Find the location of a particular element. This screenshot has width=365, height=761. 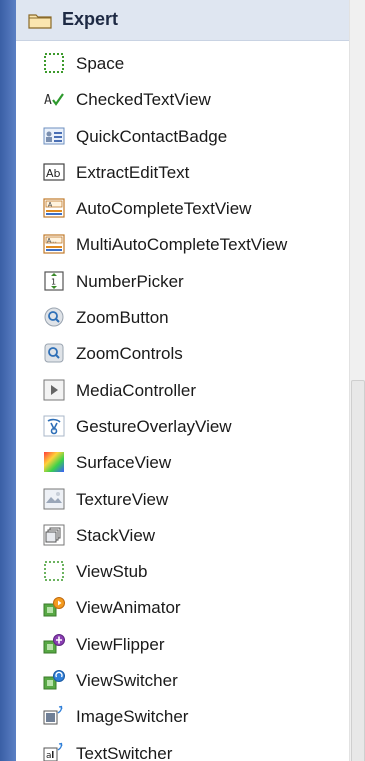

palette-item-surfaceview: SurfaceView is located at coordinates (182, 462).